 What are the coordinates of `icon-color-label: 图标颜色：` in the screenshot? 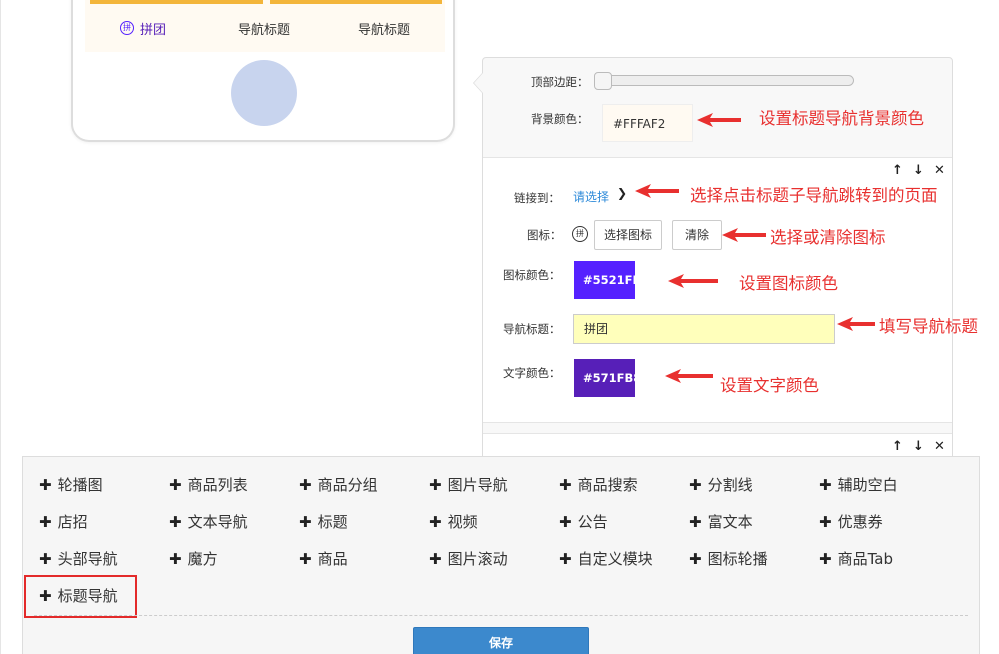 It's located at (532, 275).